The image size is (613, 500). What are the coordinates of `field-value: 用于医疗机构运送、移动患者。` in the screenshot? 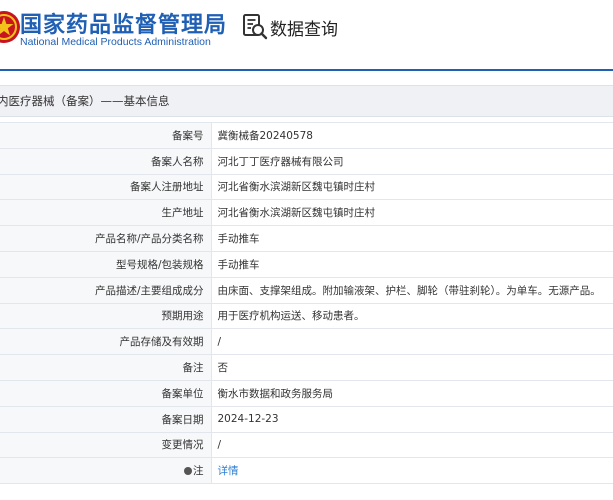 It's located at (412, 316).